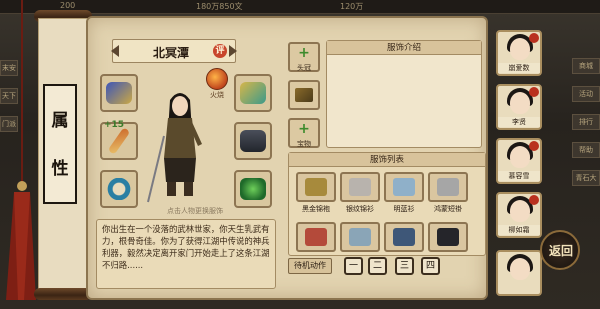  Describe the element at coordinates (404, 266) in the screenshot. I see `page-button-3: 三` at that location.